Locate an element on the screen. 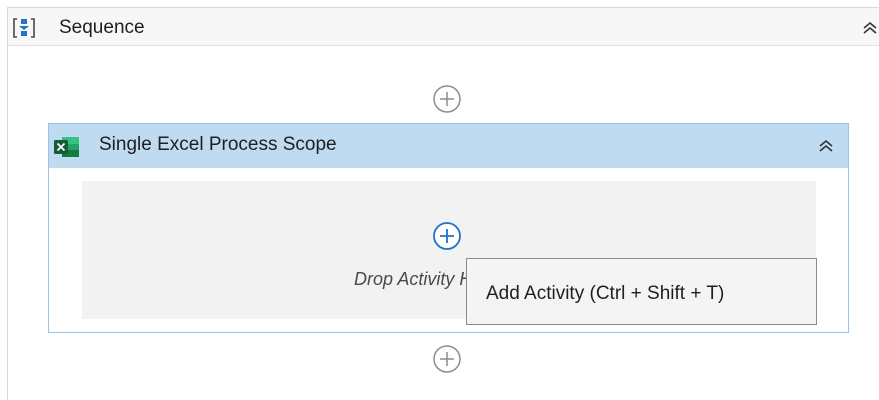  sequence-title: Sequence is located at coordinates (102, 27).